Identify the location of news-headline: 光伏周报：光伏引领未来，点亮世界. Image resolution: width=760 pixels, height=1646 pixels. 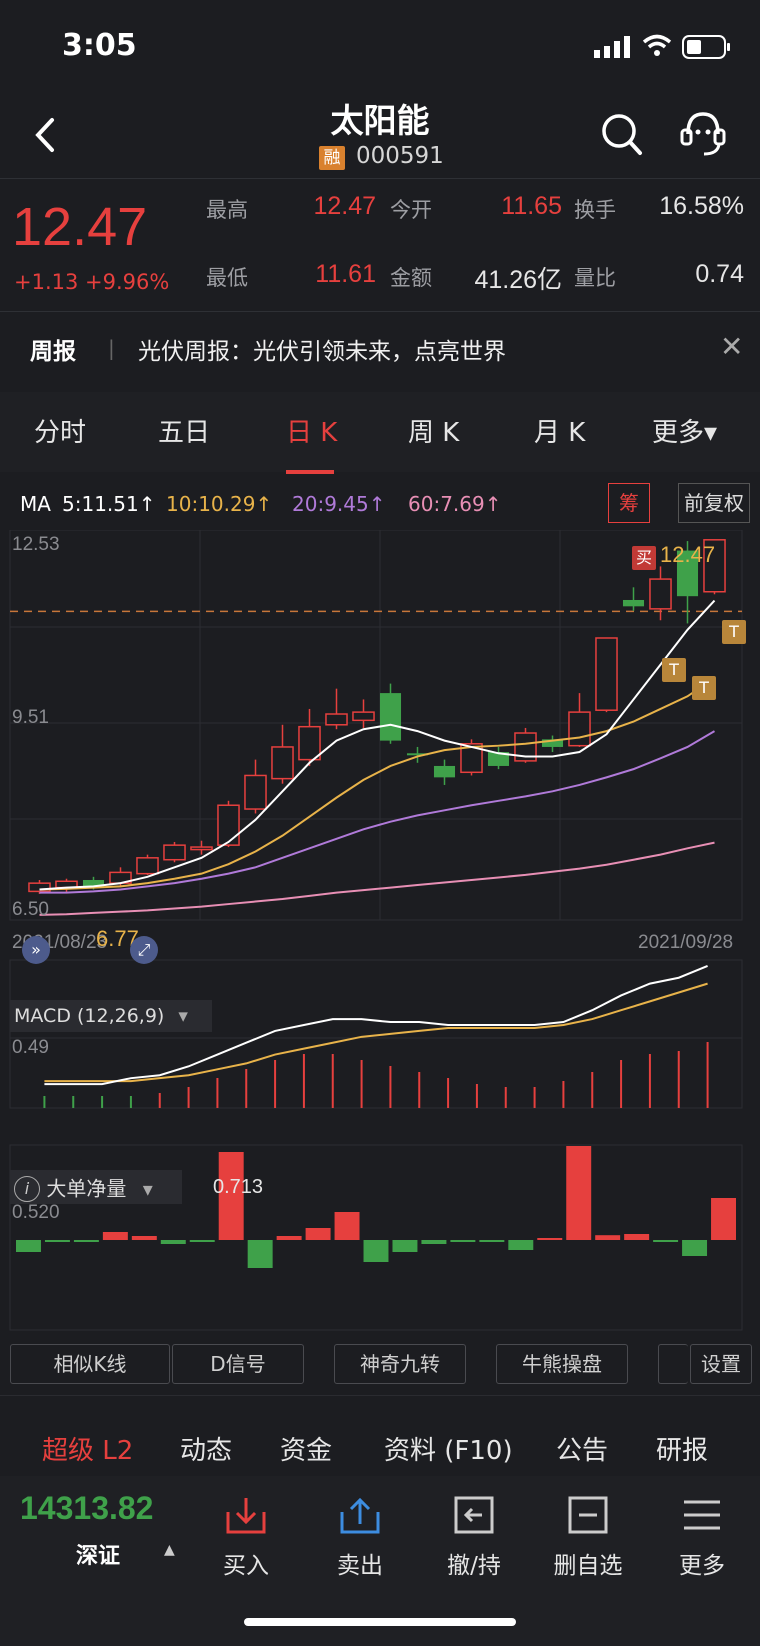
(322, 349).